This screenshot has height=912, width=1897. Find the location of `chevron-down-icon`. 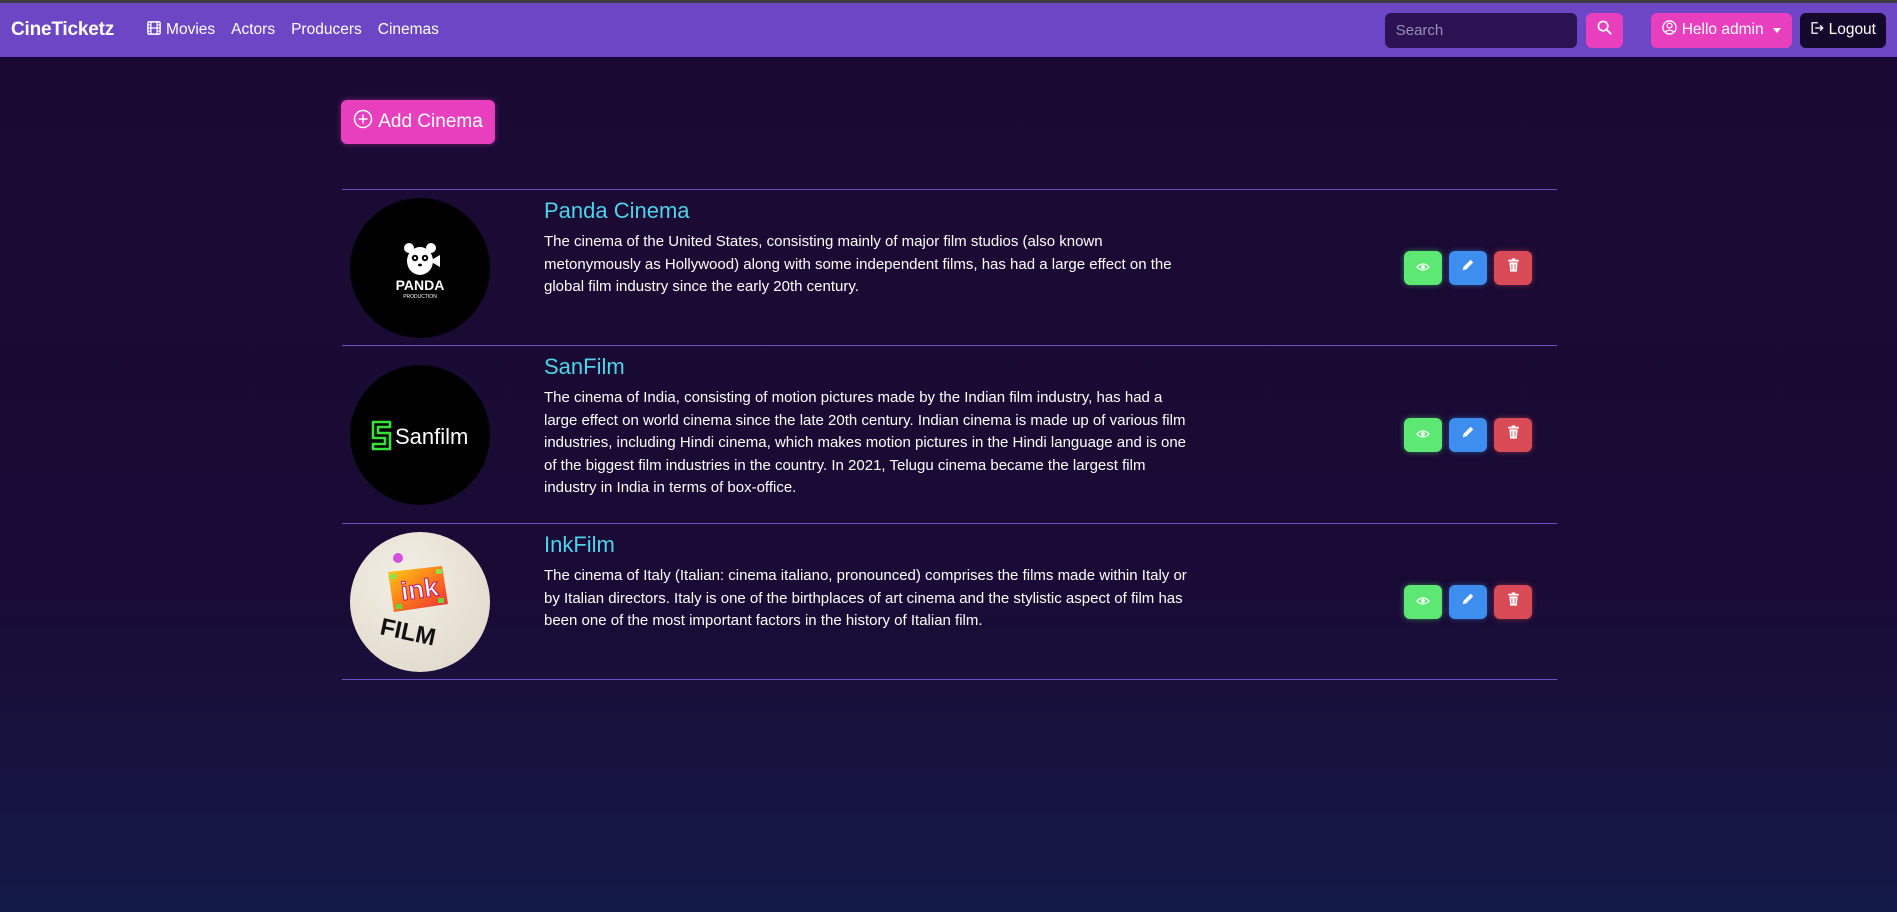

chevron-down-icon is located at coordinates (1776, 30).